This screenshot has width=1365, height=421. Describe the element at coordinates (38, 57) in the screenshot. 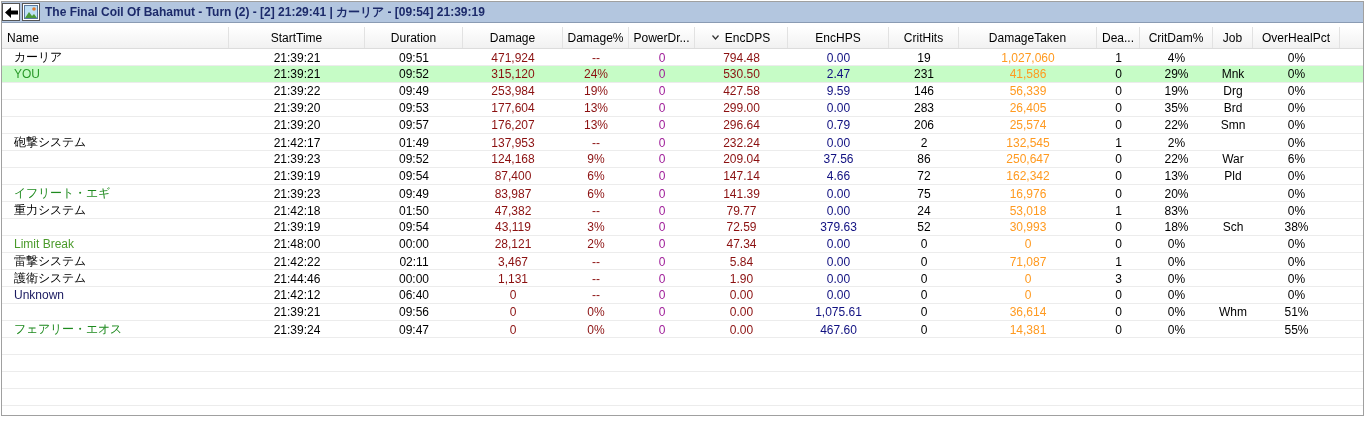

I see `name-text: カーリア` at that location.